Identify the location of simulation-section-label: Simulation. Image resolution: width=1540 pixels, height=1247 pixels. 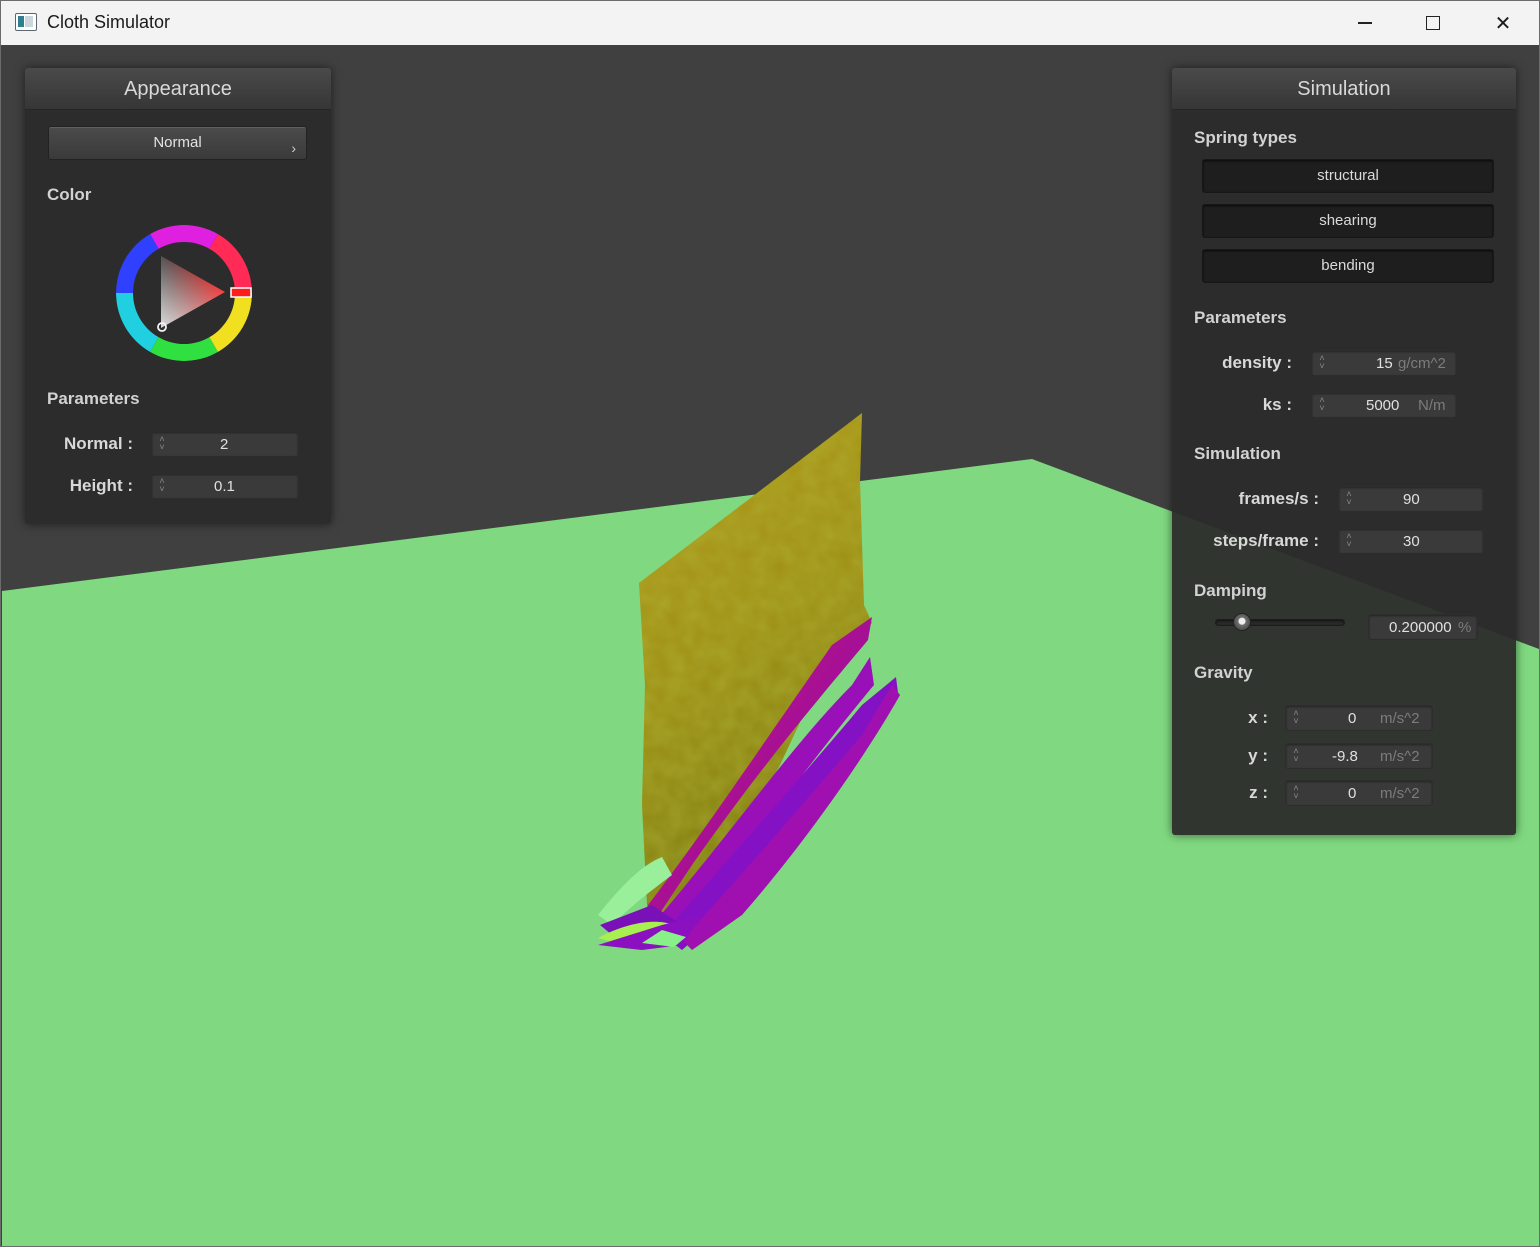
(1237, 453).